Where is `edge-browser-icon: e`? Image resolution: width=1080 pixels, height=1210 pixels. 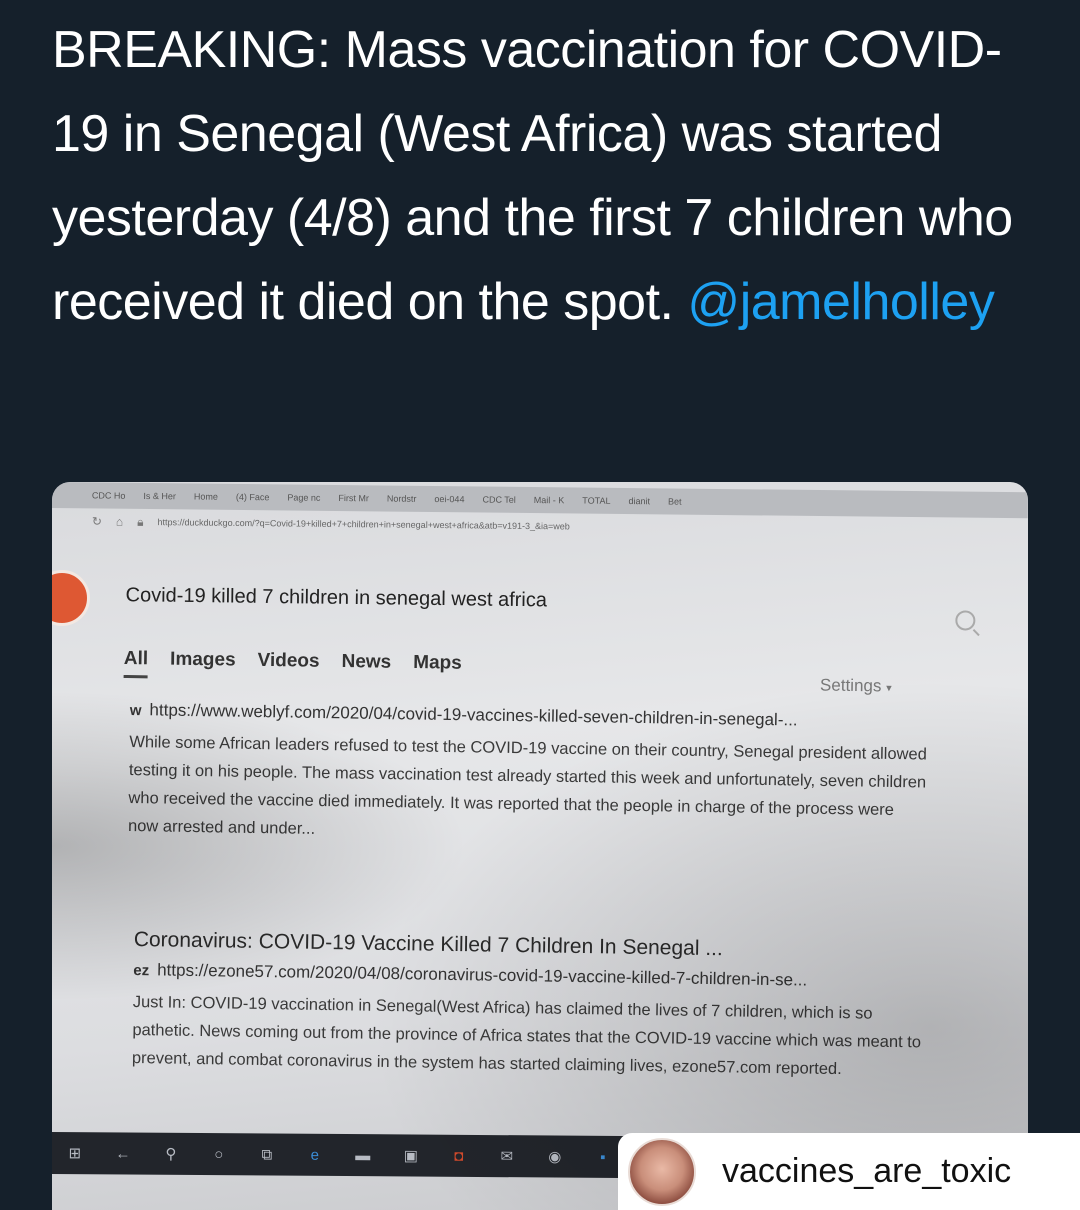
edge-browser-icon: e is located at coordinates (315, 1154).